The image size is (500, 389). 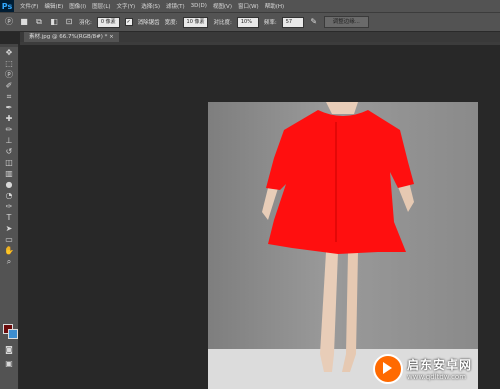 What do you see at coordinates (195, 22) in the screenshot?
I see `width-input: 10 像素` at bounding box center [195, 22].